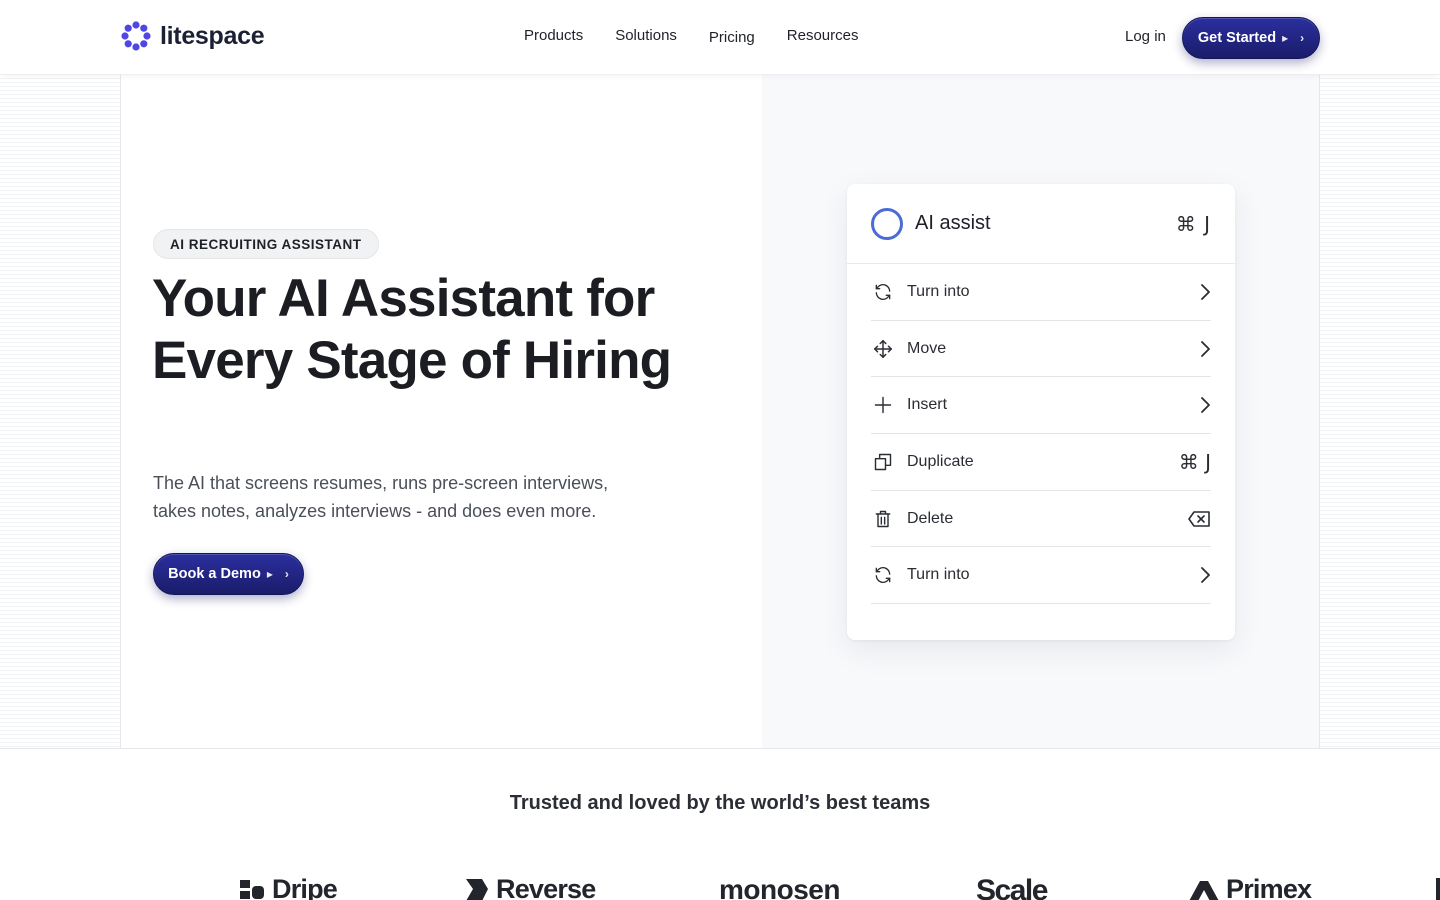 This screenshot has width=1440, height=900. I want to click on main-nav: Products Solutions Pricing Resources, so click(691, 36).